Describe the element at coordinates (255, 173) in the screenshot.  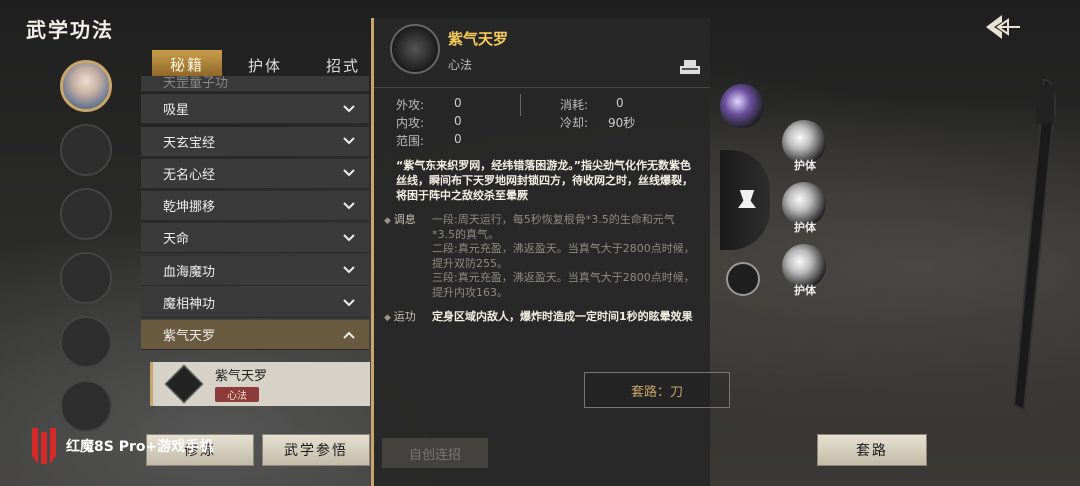
I see `list-item: 无名心经` at that location.